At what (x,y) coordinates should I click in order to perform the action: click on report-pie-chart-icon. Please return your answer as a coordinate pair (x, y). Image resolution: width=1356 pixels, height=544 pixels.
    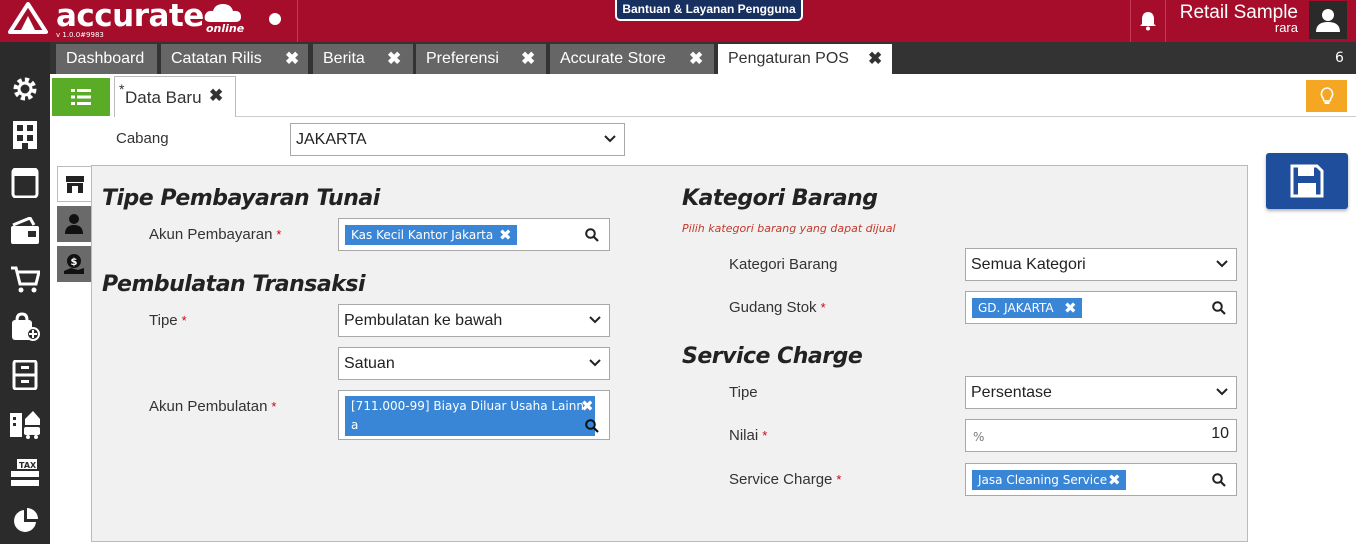
    Looking at the image, I should click on (25, 521).